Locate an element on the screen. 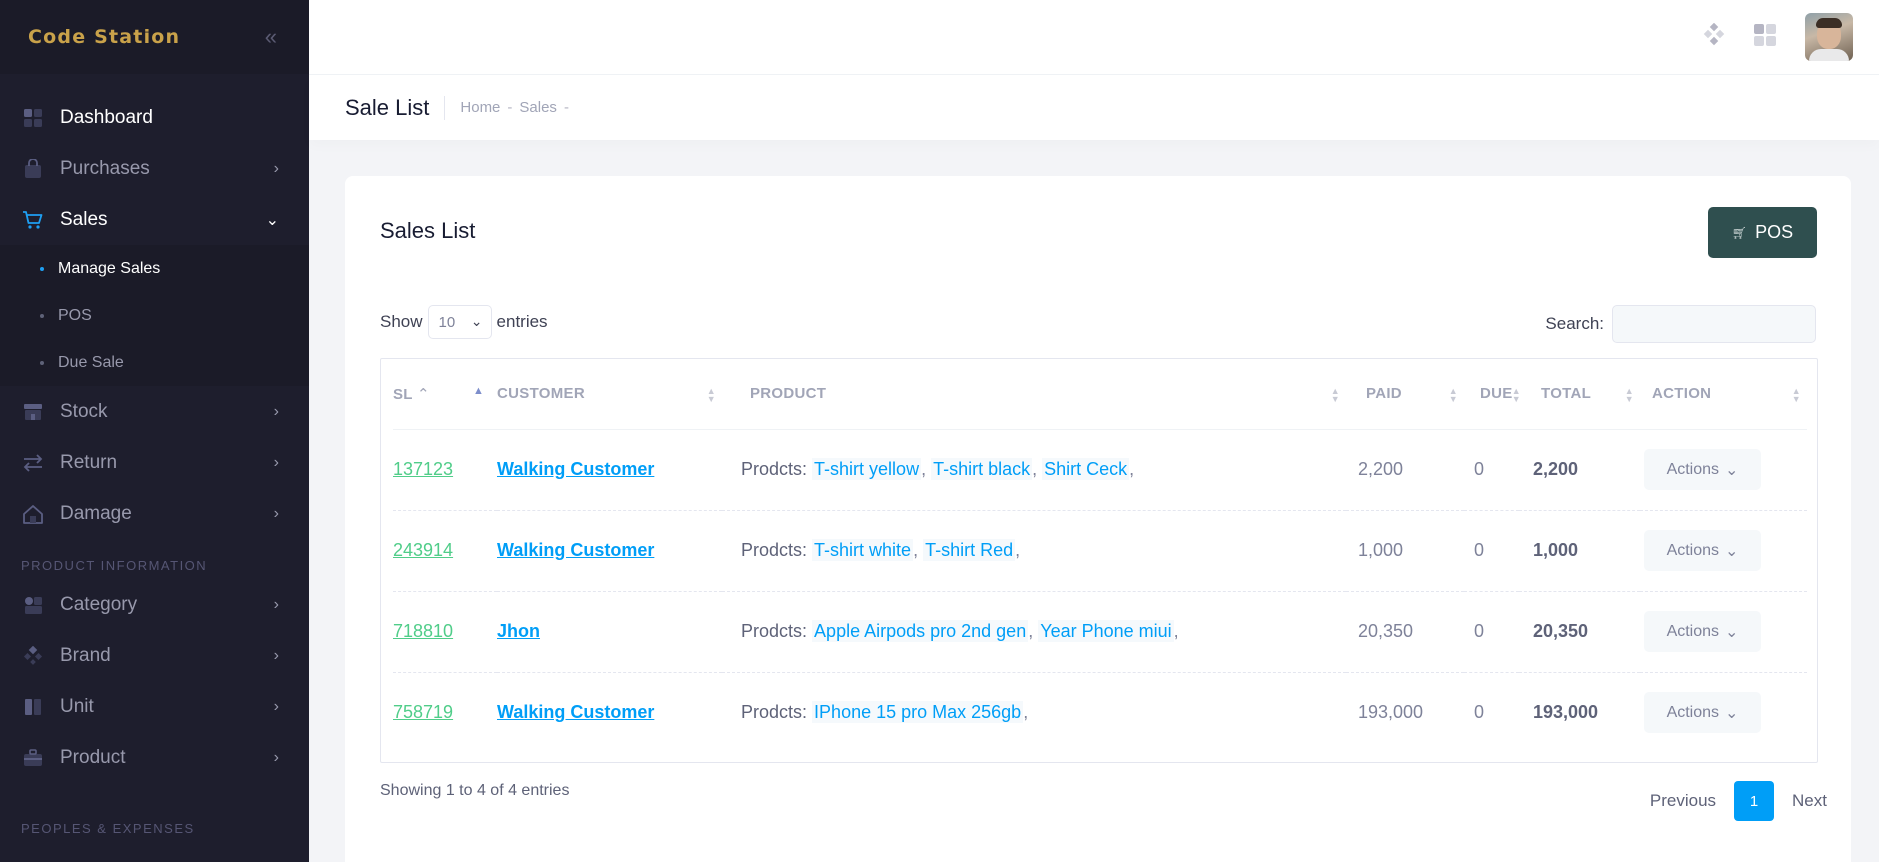  home-icon is located at coordinates (33, 514).